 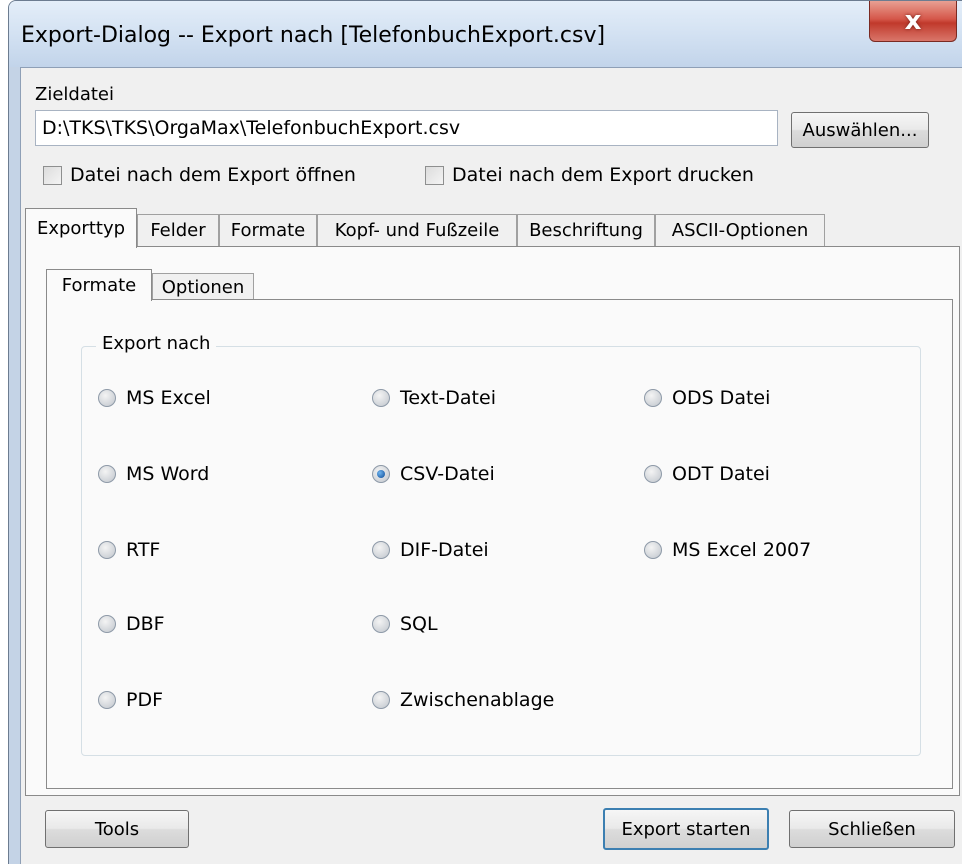 I want to click on format-option-sql: SQL, so click(x=405, y=624).